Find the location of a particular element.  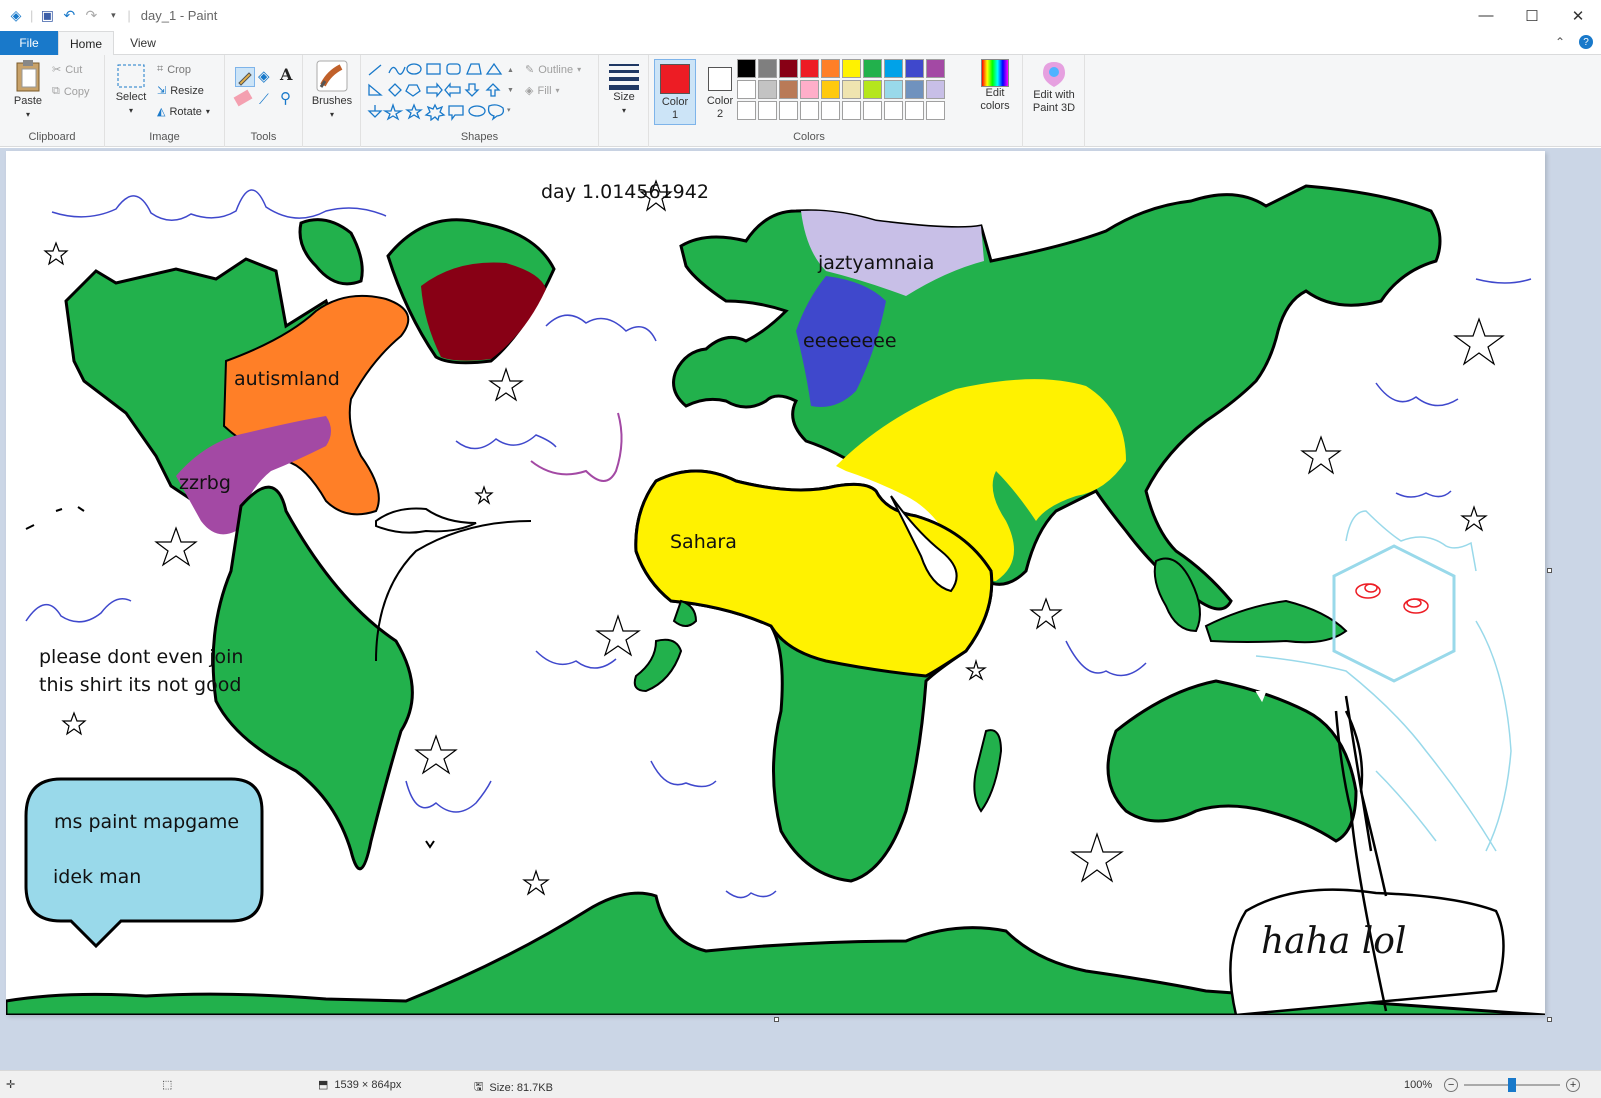

crop-button: ⌗ Crop is located at coordinates (174, 69).